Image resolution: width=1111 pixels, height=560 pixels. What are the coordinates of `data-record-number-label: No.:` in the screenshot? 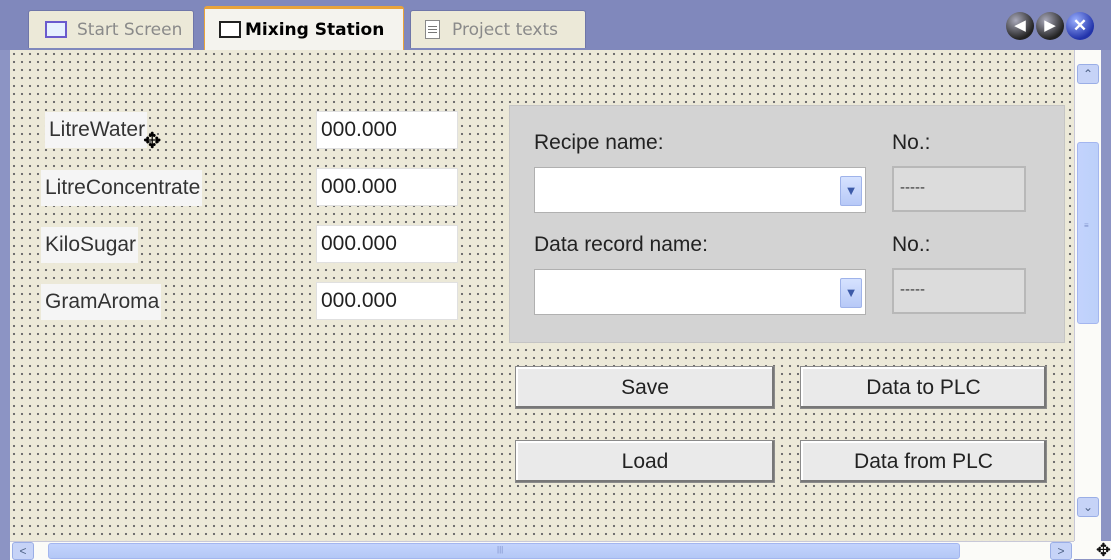 It's located at (911, 244).